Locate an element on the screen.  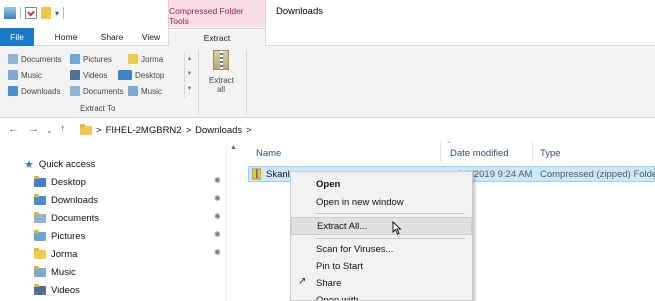
up-arrow-icon: ↑ is located at coordinates (63, 129).